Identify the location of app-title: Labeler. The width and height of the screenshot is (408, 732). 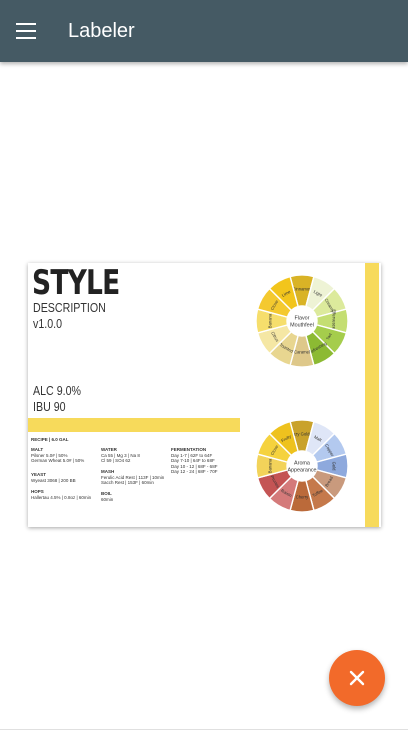
(101, 30).